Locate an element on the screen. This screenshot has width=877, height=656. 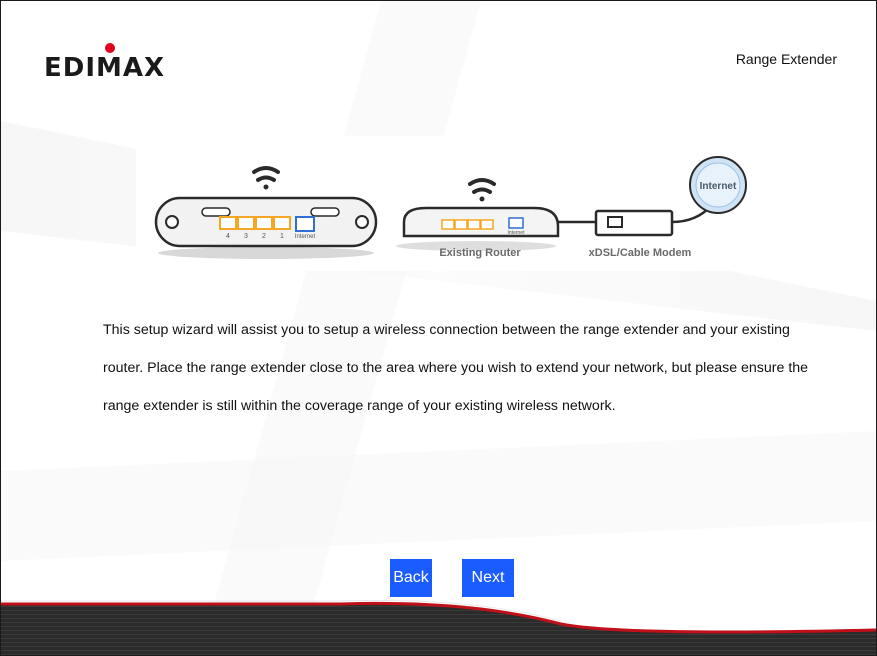
logo-dot is located at coordinates (110, 48).